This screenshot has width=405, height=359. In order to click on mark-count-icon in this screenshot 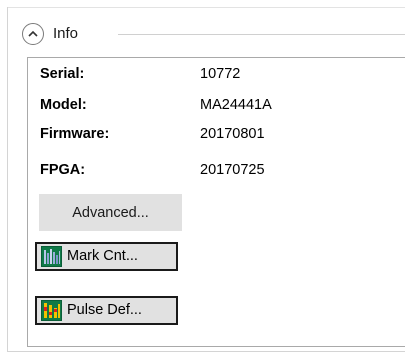, I will do `click(51, 256)`.